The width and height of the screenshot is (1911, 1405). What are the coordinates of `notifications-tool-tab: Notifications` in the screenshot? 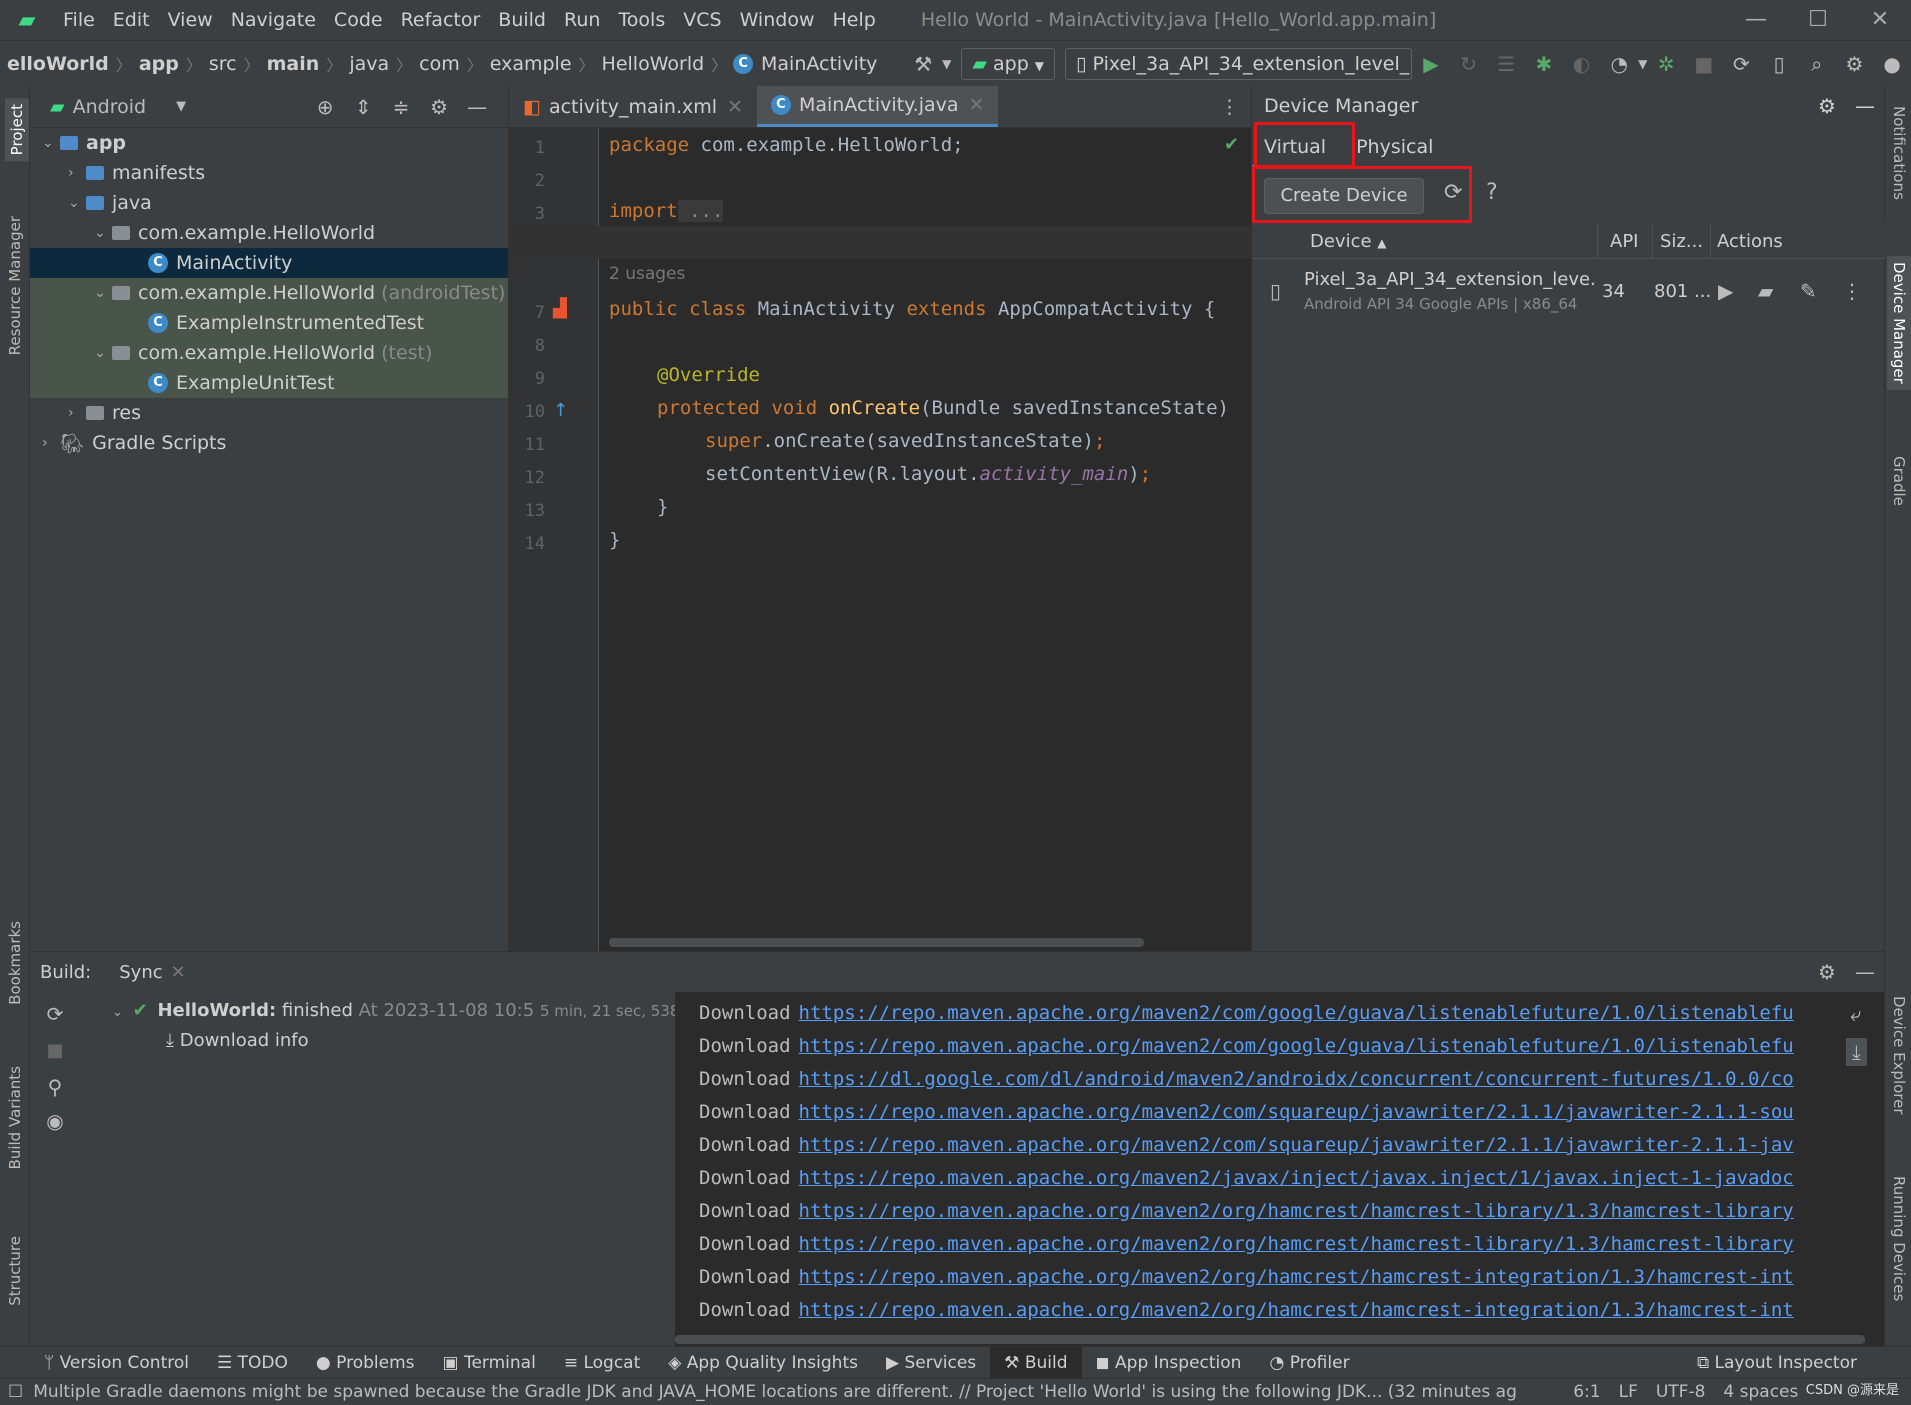 It's located at (1899, 153).